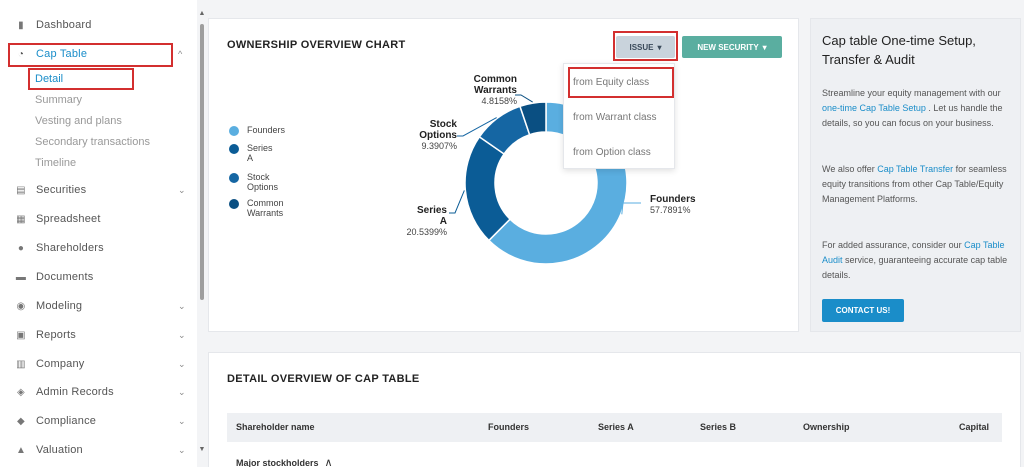  I want to click on callout-common-warrants: Common Warrants 4.8158%, so click(483, 90).